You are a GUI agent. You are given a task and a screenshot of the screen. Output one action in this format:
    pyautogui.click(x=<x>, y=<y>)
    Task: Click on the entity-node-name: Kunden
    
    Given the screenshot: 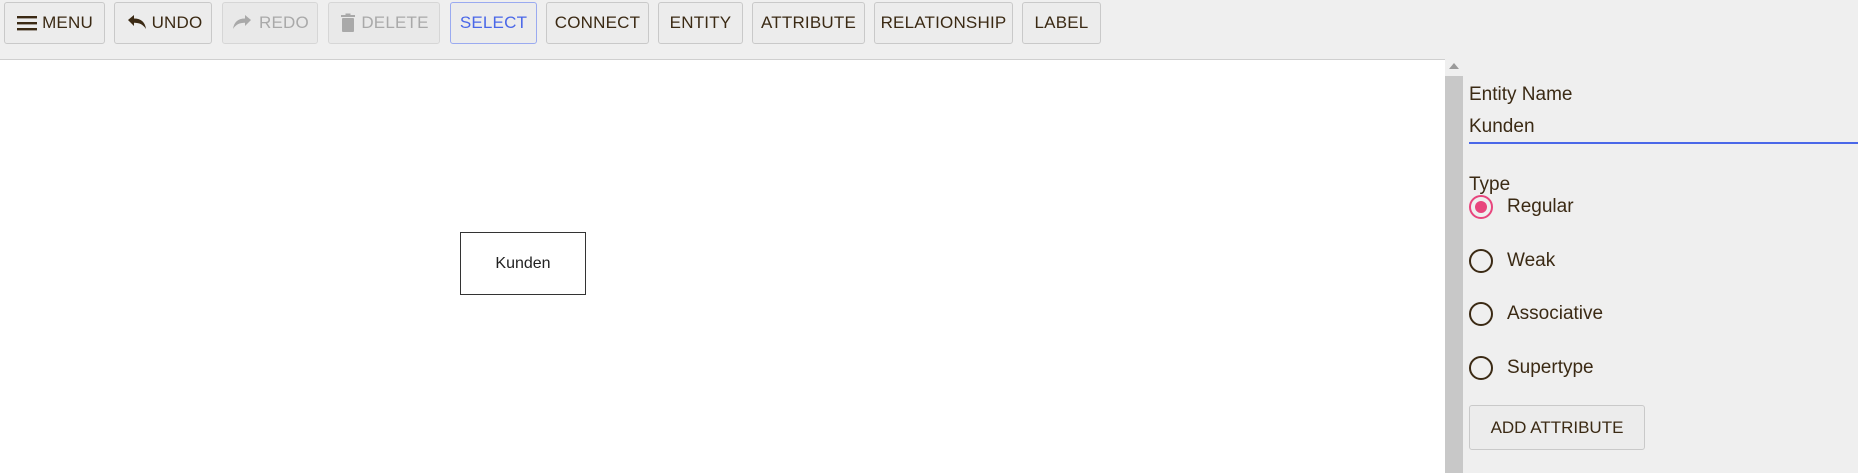 What is the action you would take?
    pyautogui.click(x=523, y=263)
    